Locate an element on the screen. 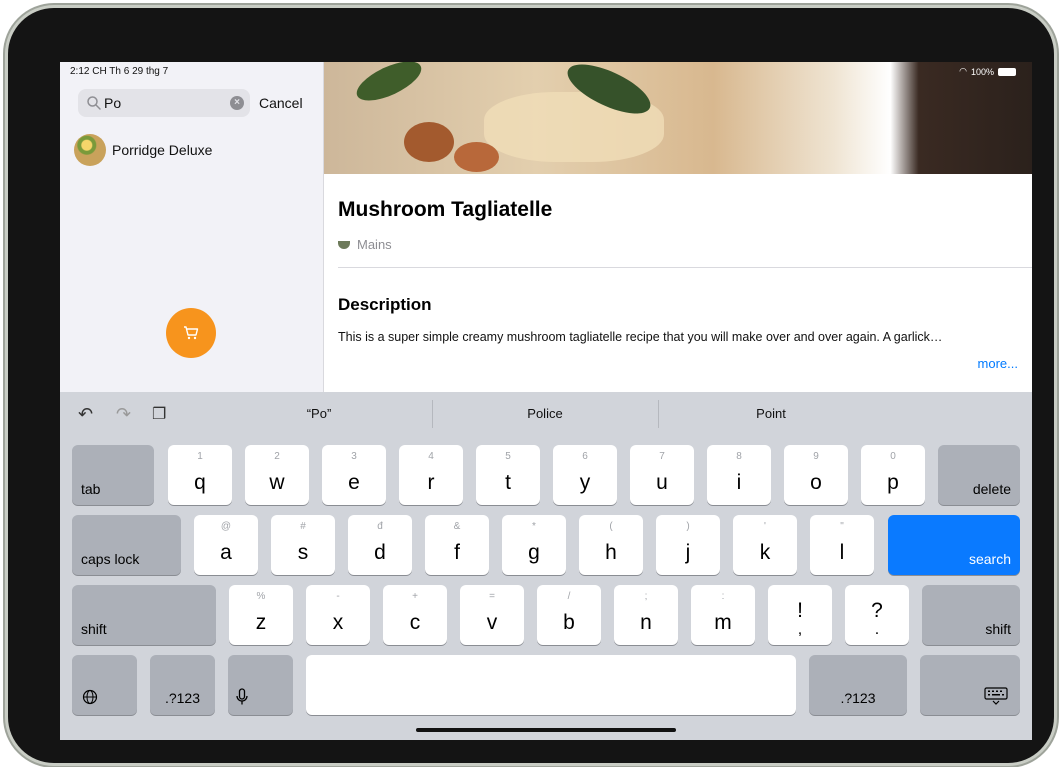 This screenshot has width=1060, height=767. key-4-row1: 5t is located at coordinates (508, 475).